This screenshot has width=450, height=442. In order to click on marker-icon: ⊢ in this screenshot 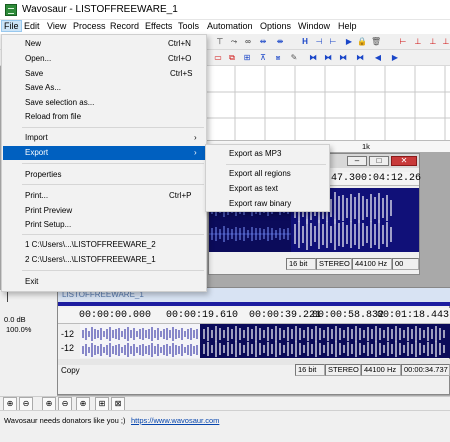, I will do `click(333, 42)`.